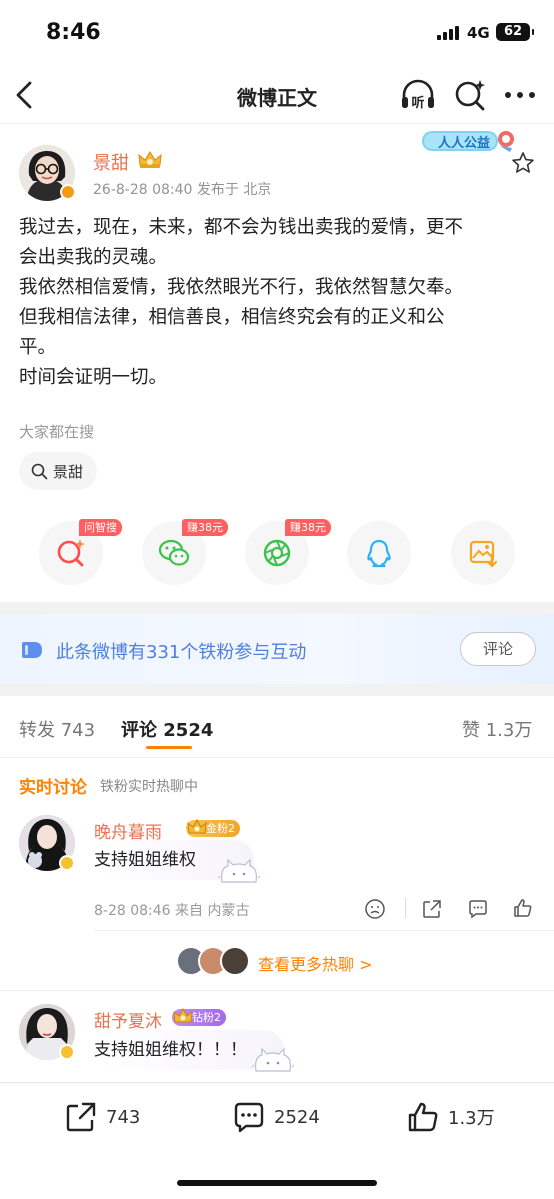  Describe the element at coordinates (249, 1117) in the screenshot. I see `comment-icon` at that location.